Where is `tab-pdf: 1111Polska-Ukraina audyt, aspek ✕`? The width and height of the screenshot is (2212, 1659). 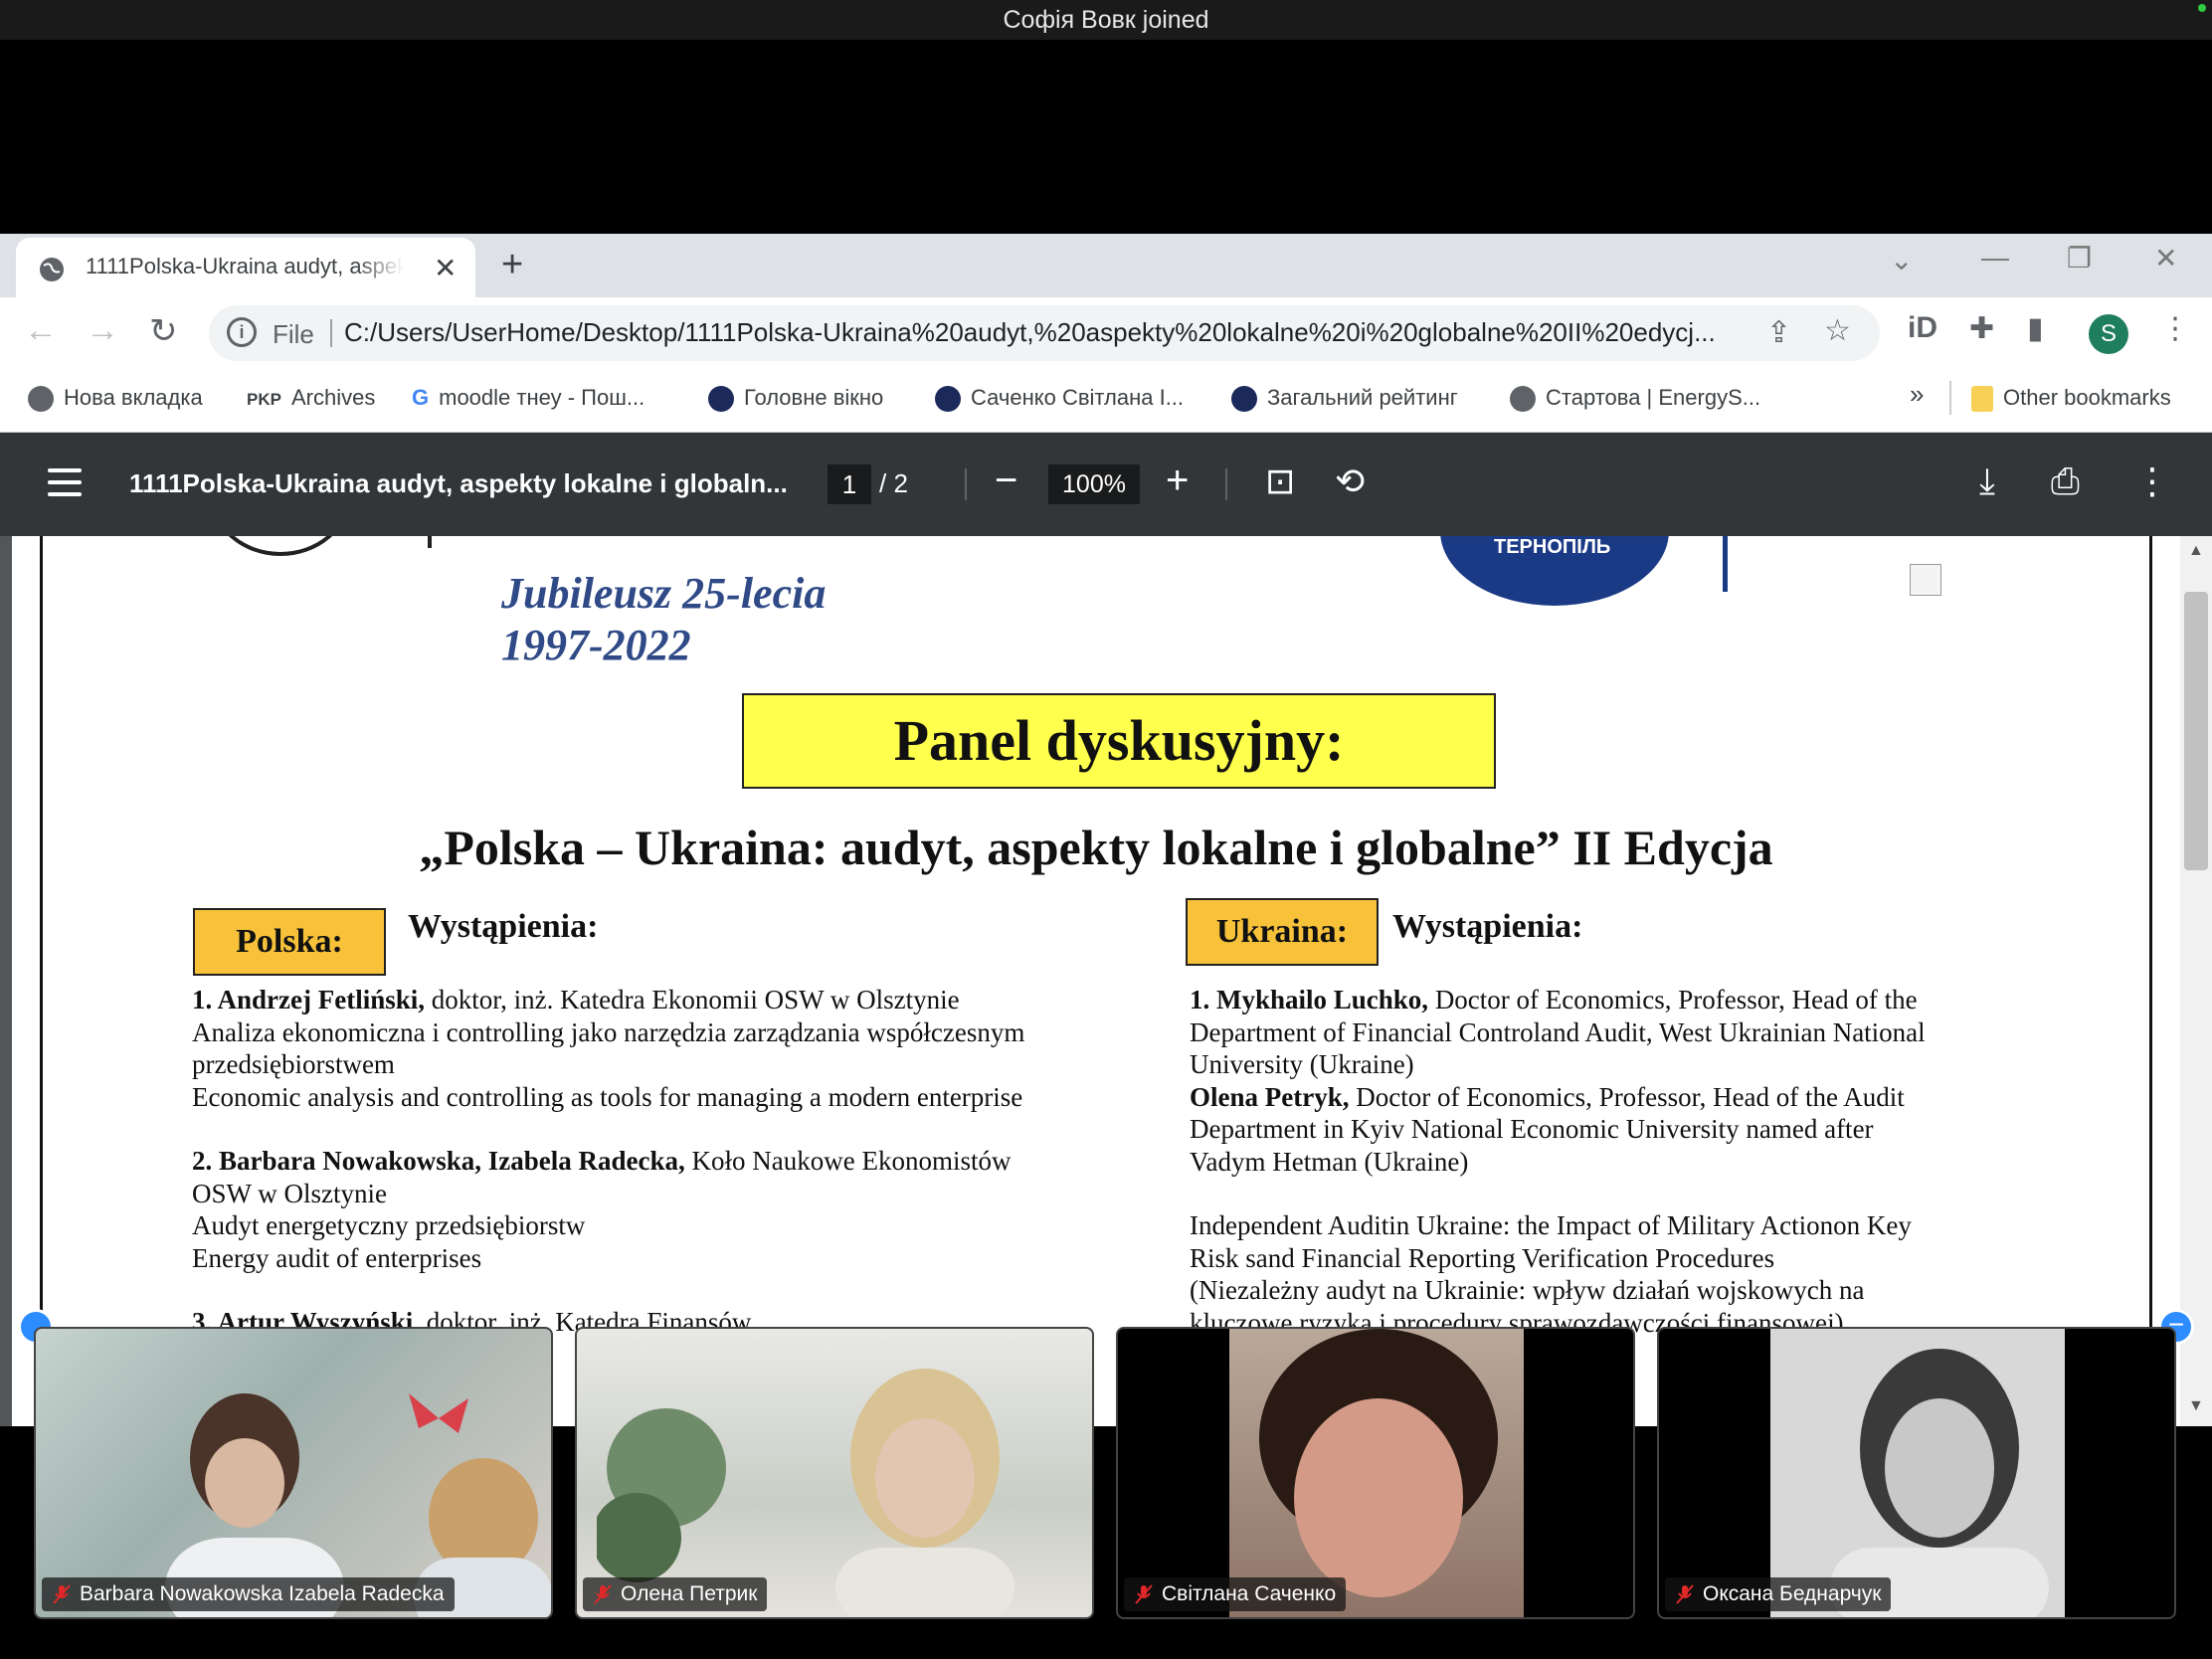
tab-pdf: 1111Polska-Ukraina audyt, aspek ✕ is located at coordinates (245, 267).